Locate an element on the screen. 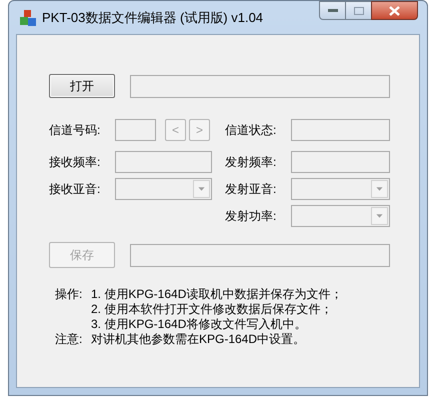 This screenshot has width=436, height=404. window-title: PKT-03数据文件编辑器 (试用版) v1.04 is located at coordinates (153, 17).